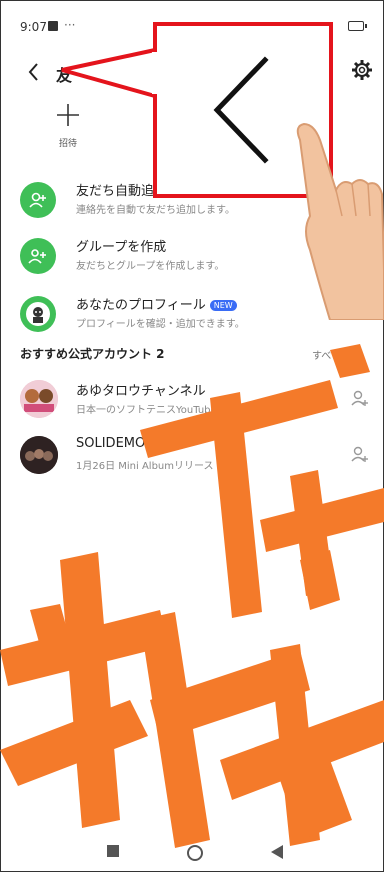  I want to click on pointing-hand-icon, so click(340, 221).